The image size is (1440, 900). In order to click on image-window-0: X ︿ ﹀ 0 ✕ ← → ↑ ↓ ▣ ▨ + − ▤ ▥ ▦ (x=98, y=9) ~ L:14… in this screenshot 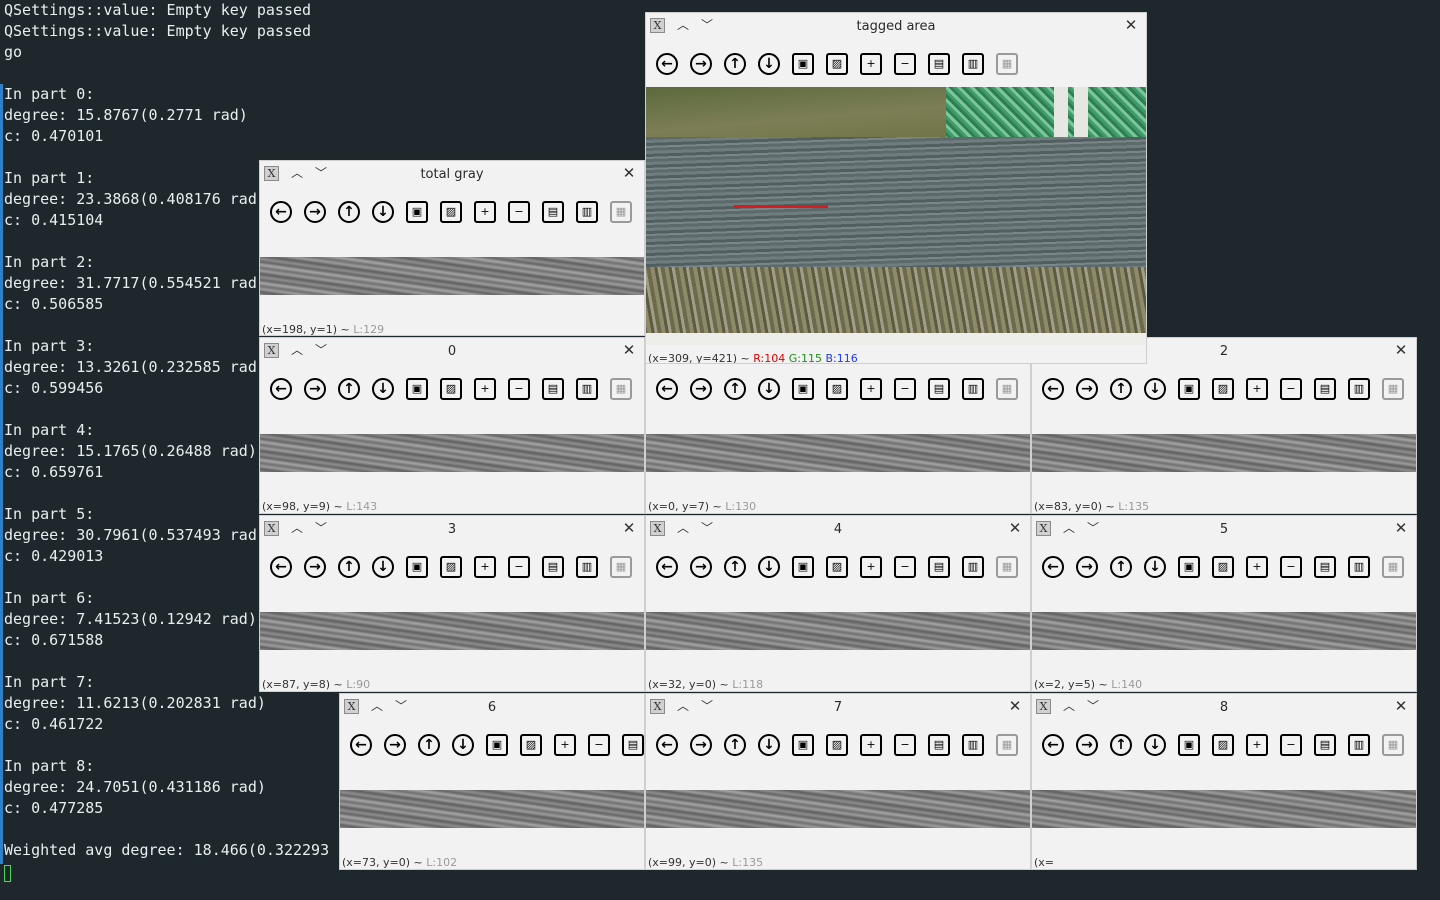, I will do `click(452, 425)`.